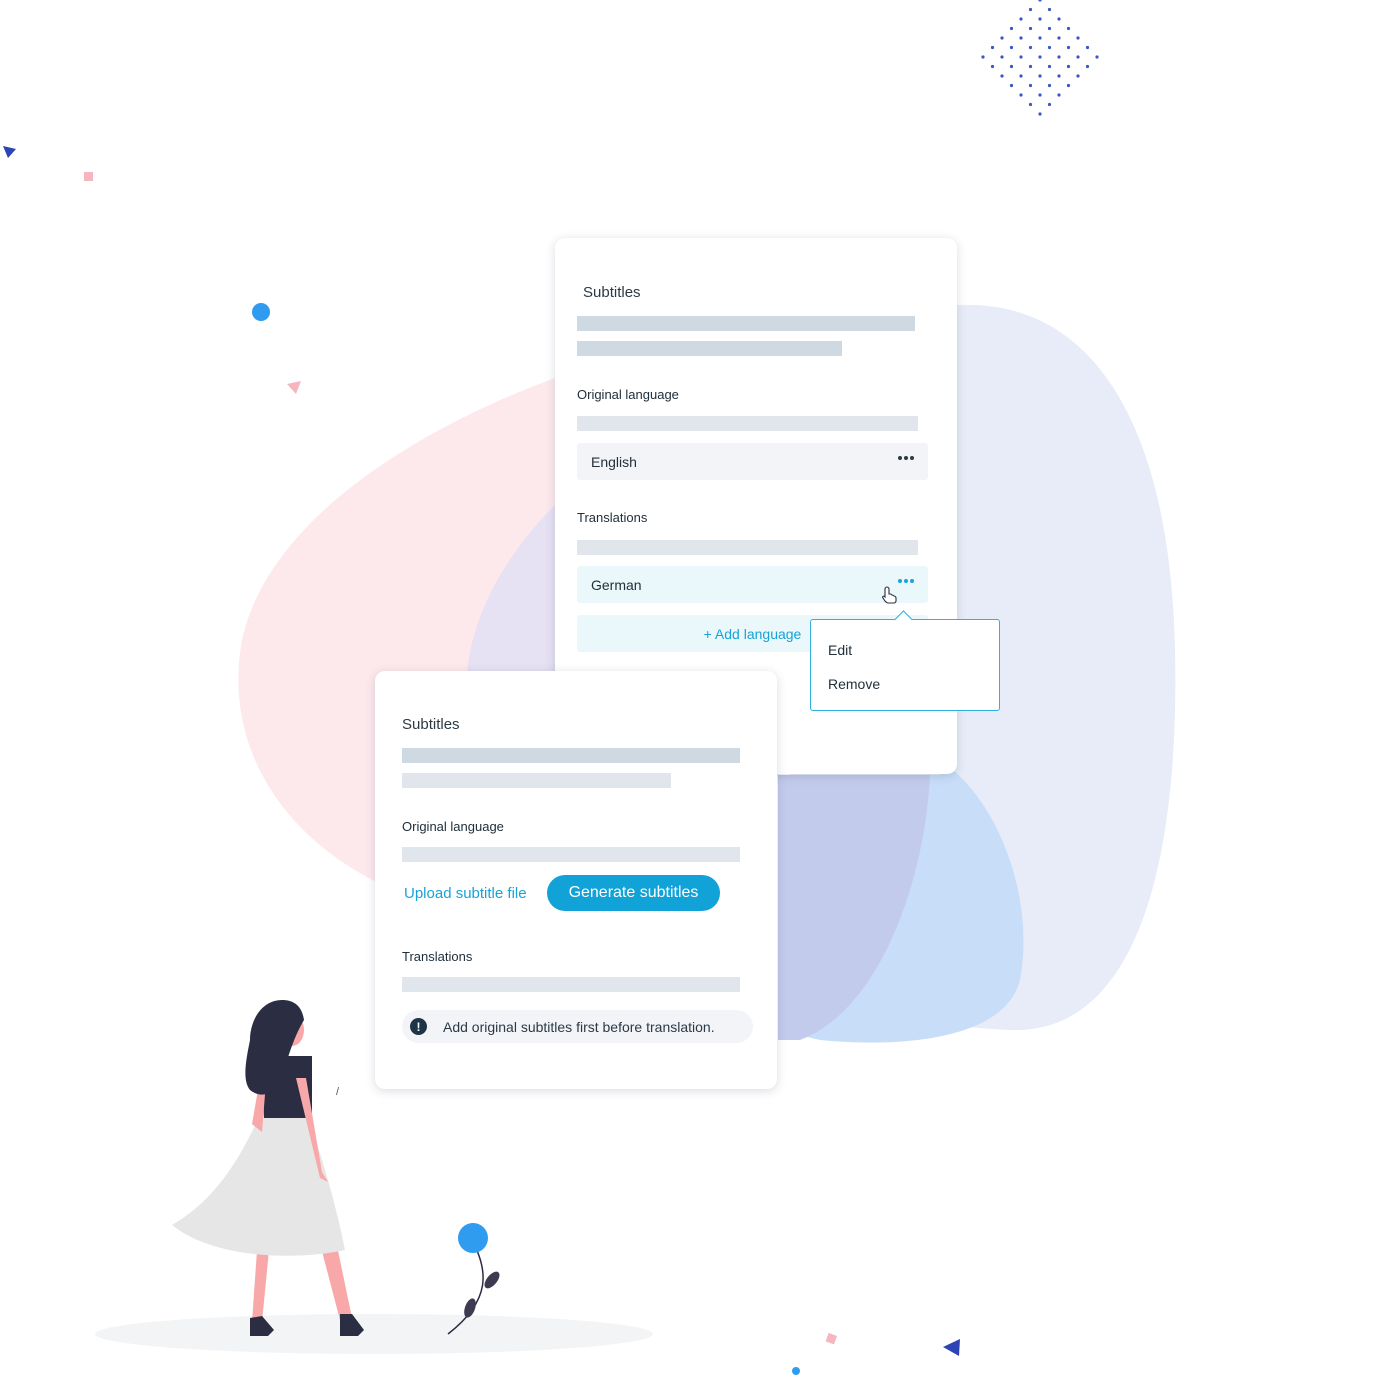 The height and width of the screenshot is (1377, 1381). I want to click on navy-triangle-decoration-bottom, so click(951, 1347).